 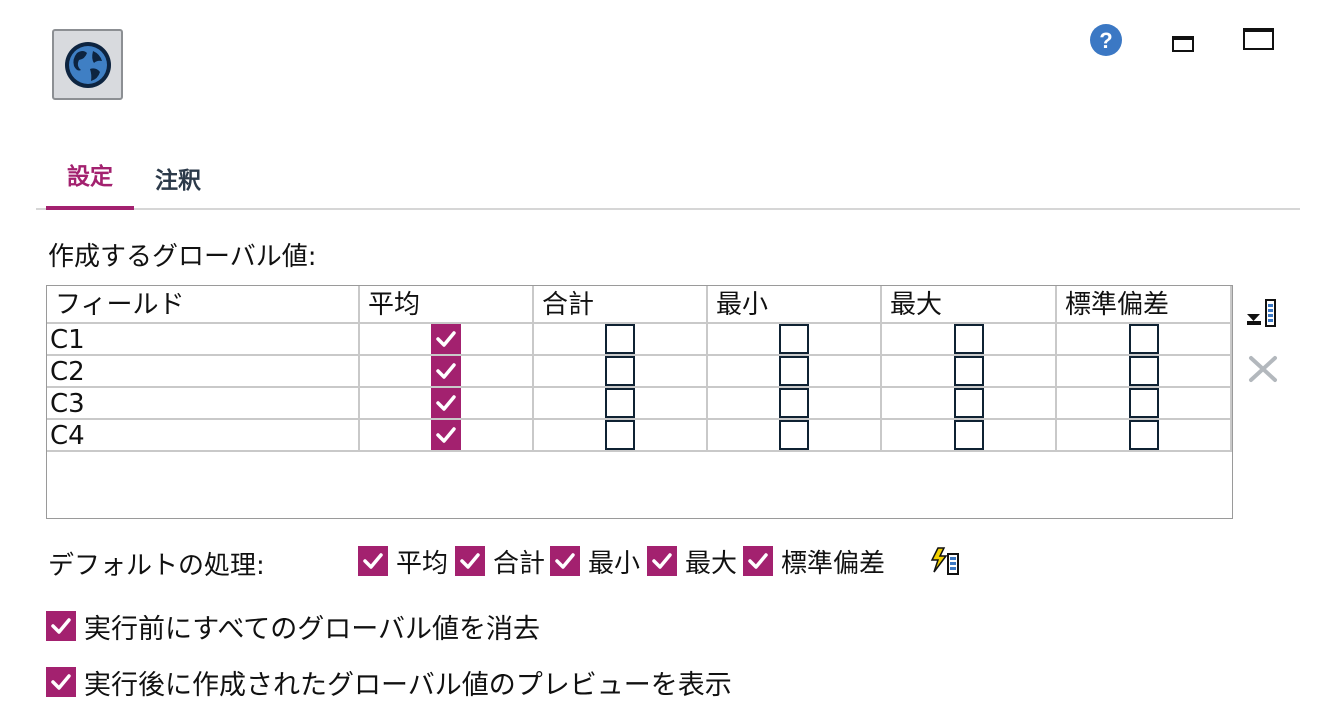 I want to click on default-processing-label: デフォルトの処理:, so click(x=156, y=566).